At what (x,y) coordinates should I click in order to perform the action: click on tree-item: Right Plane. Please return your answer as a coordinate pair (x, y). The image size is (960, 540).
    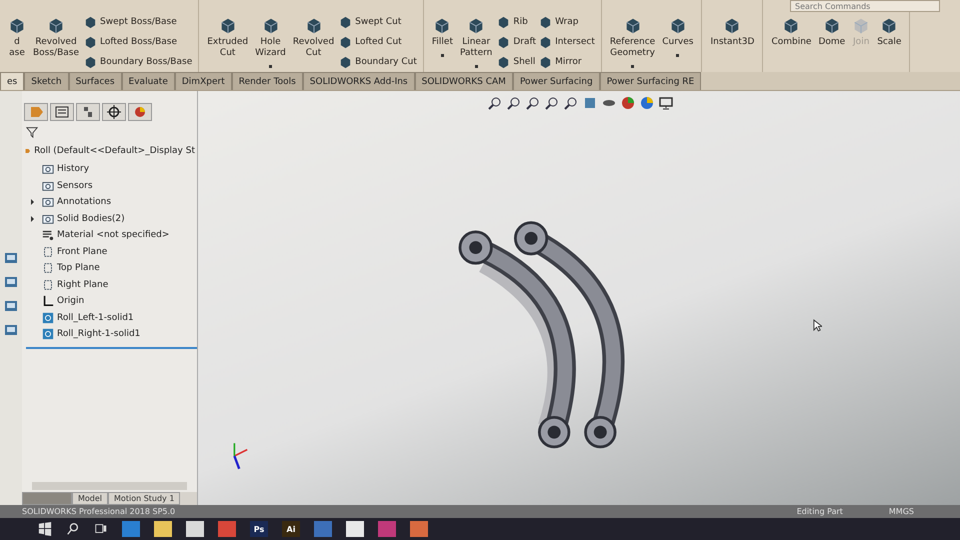
    Looking at the image, I should click on (75, 284).